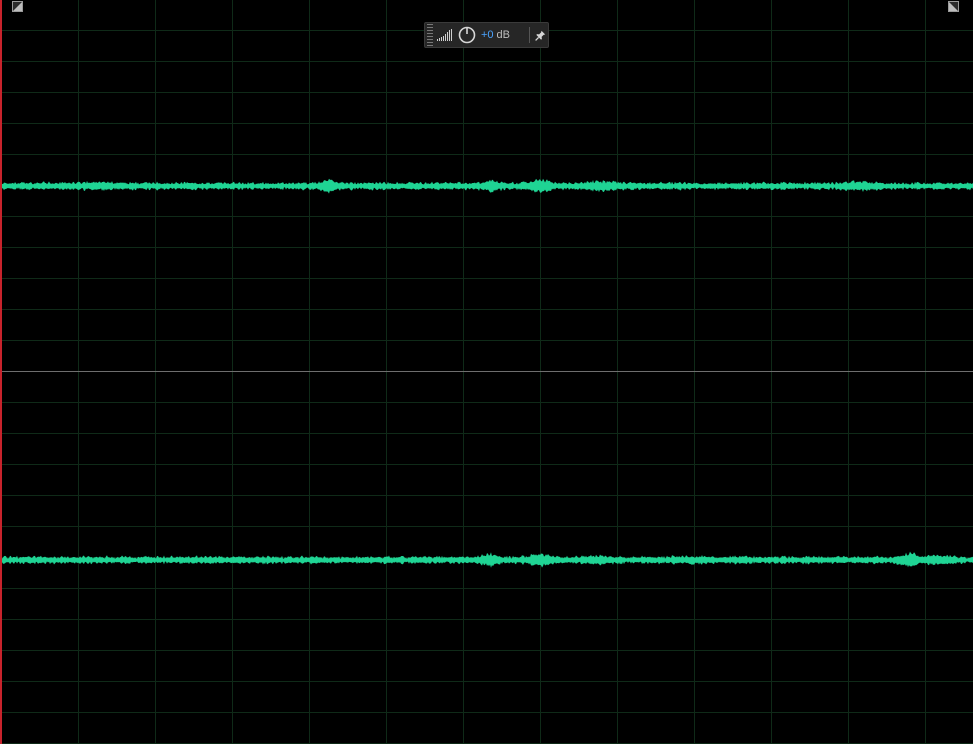 The height and width of the screenshot is (744, 973). What do you see at coordinates (503, 35) in the screenshot?
I see `volume-unit: dB` at bounding box center [503, 35].